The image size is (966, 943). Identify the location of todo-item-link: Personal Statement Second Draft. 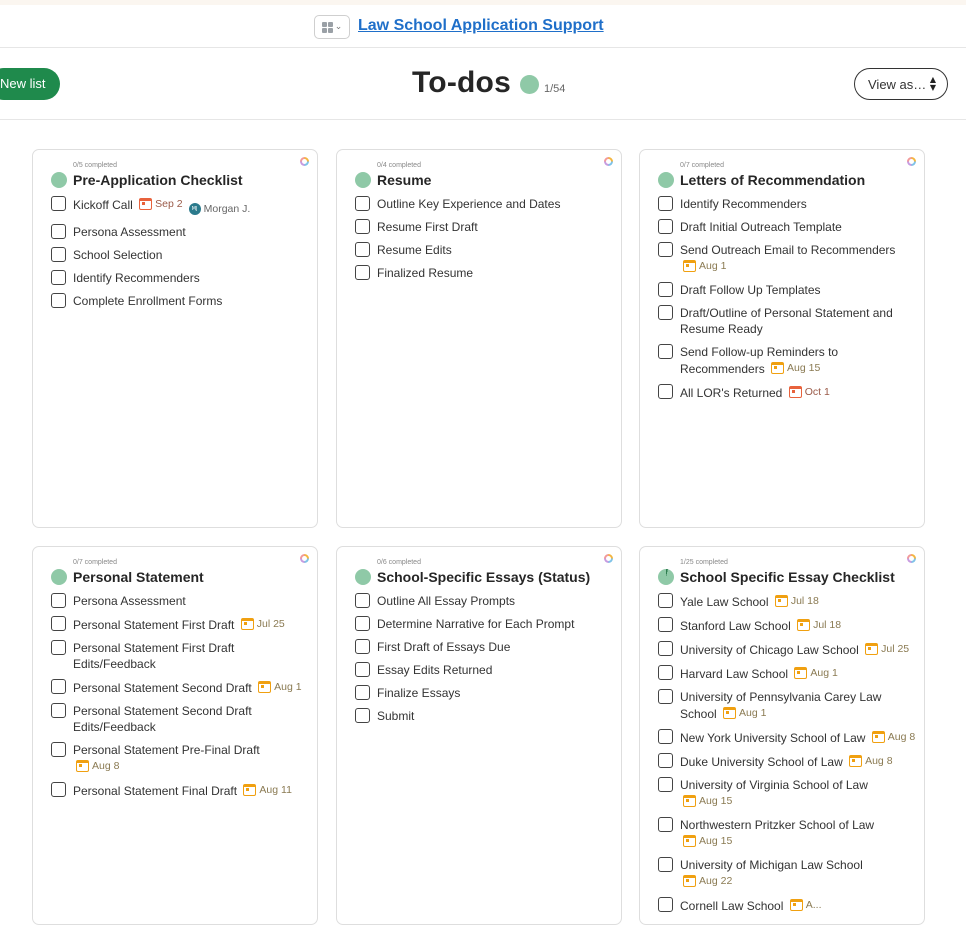
(162, 688).